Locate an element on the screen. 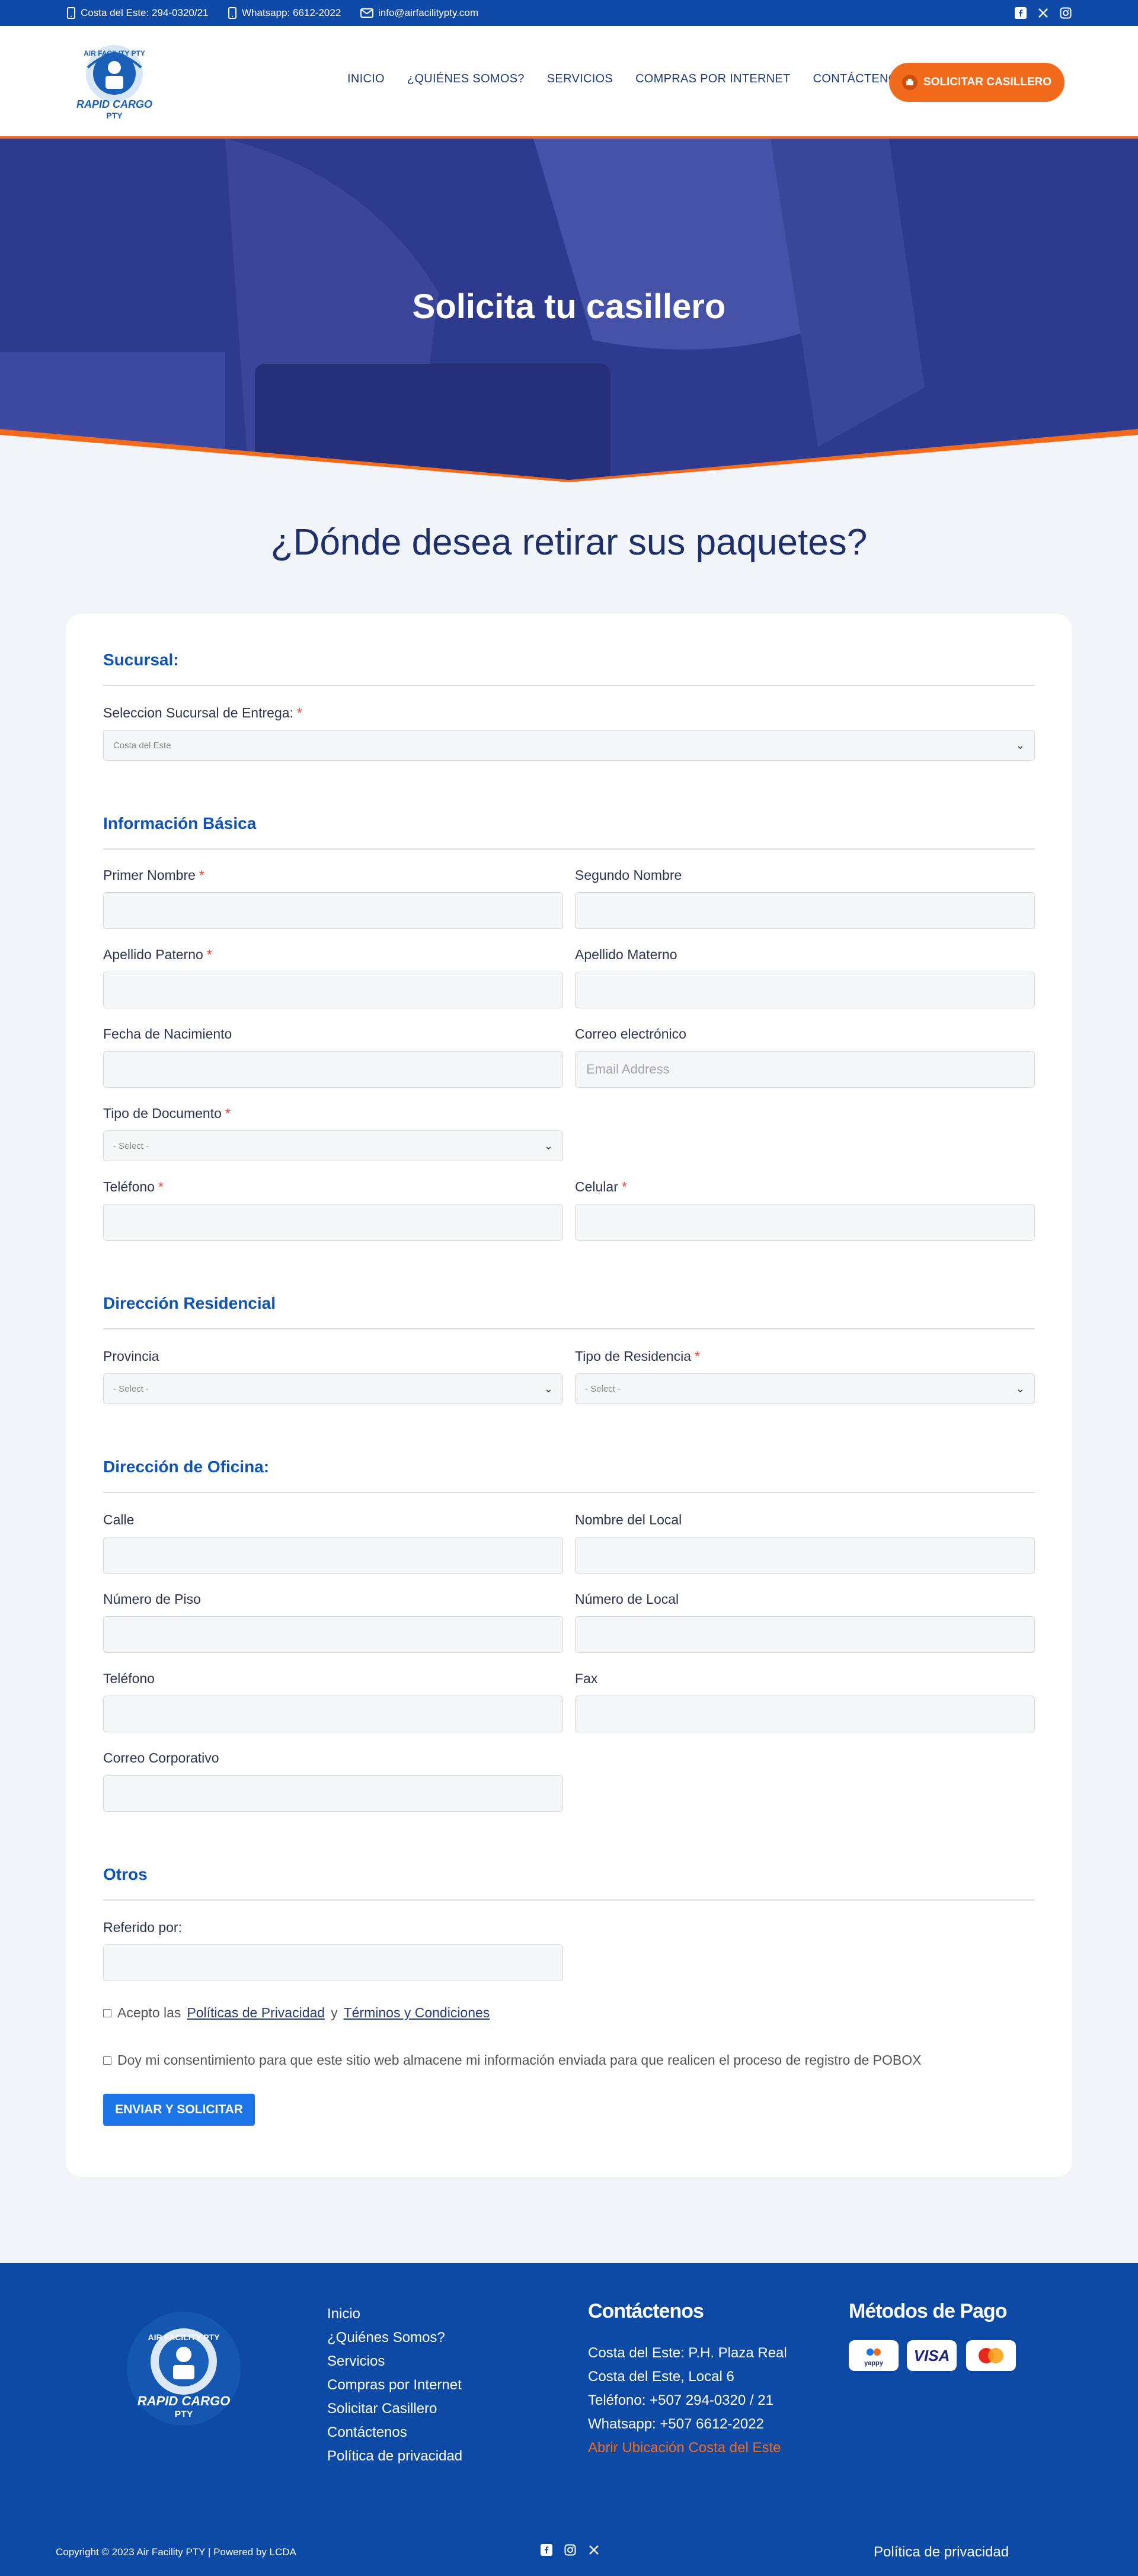 This screenshot has width=1138, height=2576. mastercard-logo is located at coordinates (991, 2355).